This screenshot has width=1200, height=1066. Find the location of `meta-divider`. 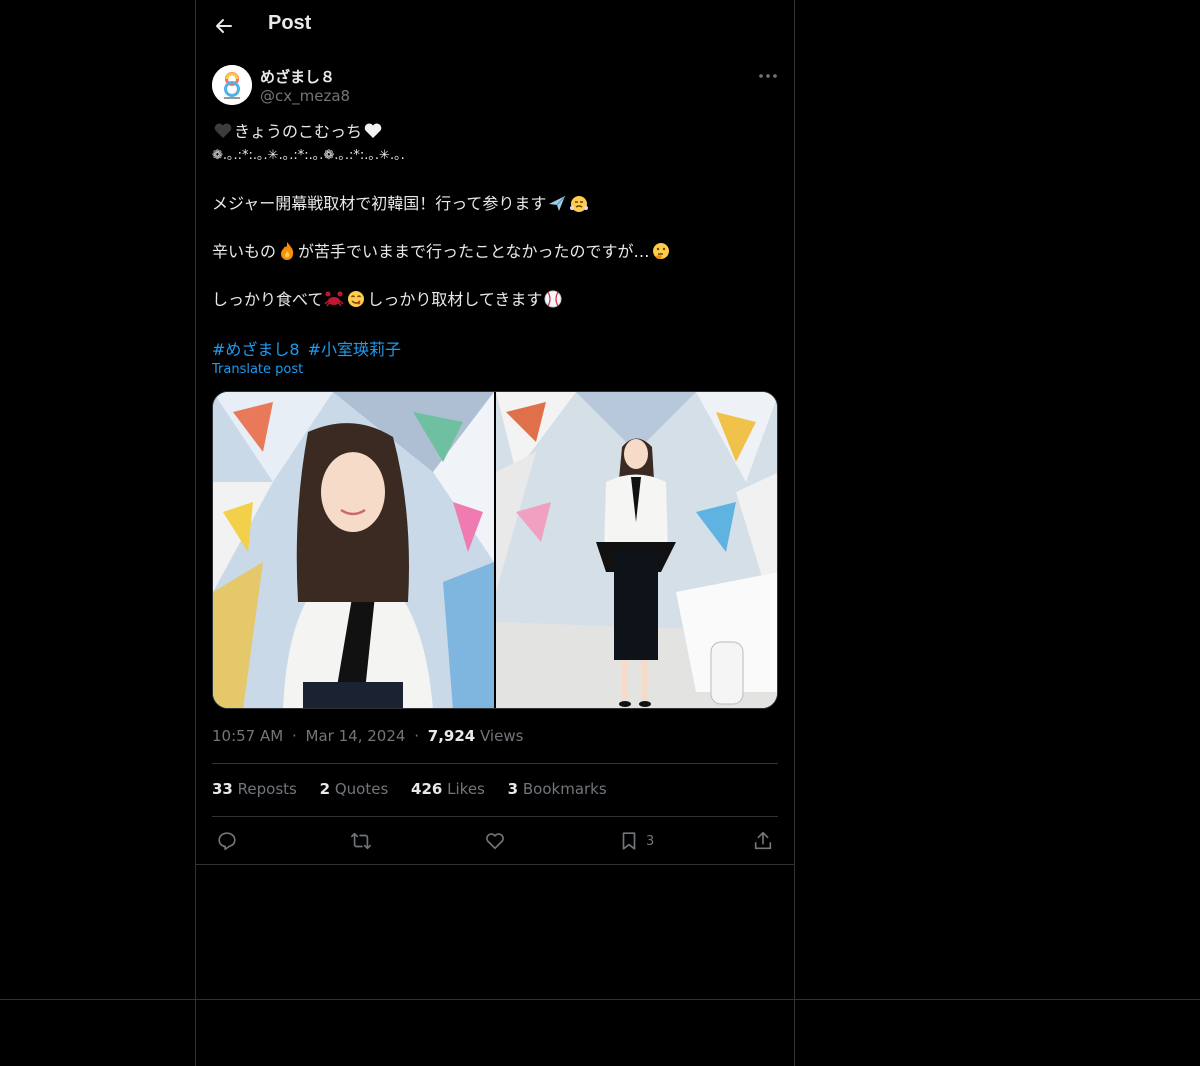

meta-divider is located at coordinates (495, 763).